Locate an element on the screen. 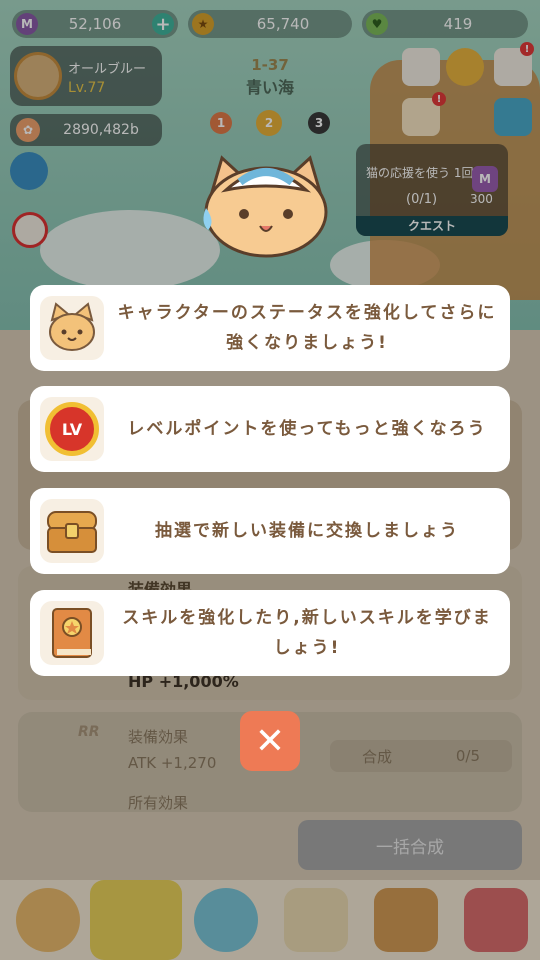 The width and height of the screenshot is (540, 960). tip-text: 抽選で新しい装備に交換しましょう is located at coordinates (307, 531).